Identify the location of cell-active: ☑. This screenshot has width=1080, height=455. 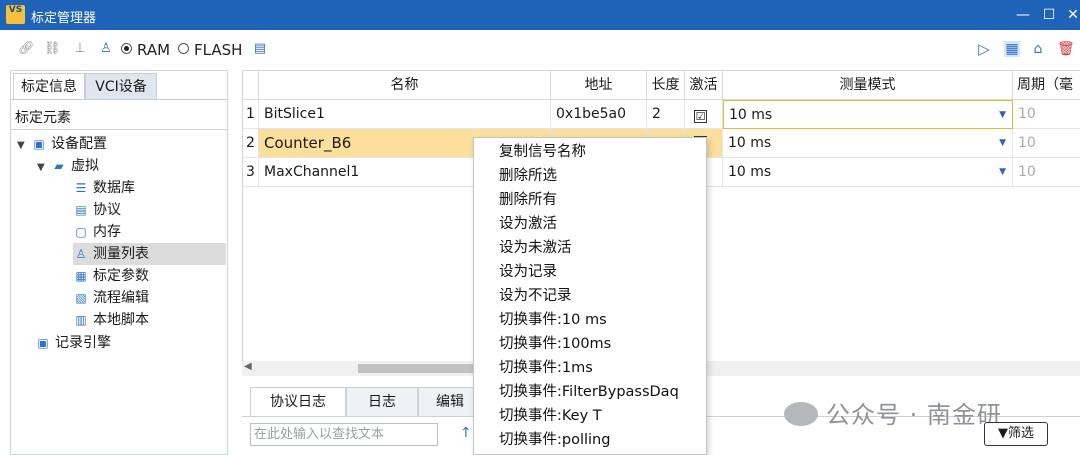
(704, 114).